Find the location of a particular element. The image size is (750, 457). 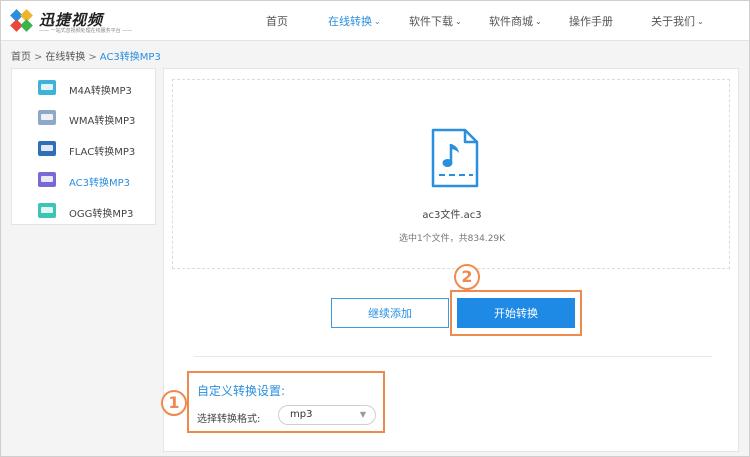

caret-down-icon: ▼ is located at coordinates (362, 414).